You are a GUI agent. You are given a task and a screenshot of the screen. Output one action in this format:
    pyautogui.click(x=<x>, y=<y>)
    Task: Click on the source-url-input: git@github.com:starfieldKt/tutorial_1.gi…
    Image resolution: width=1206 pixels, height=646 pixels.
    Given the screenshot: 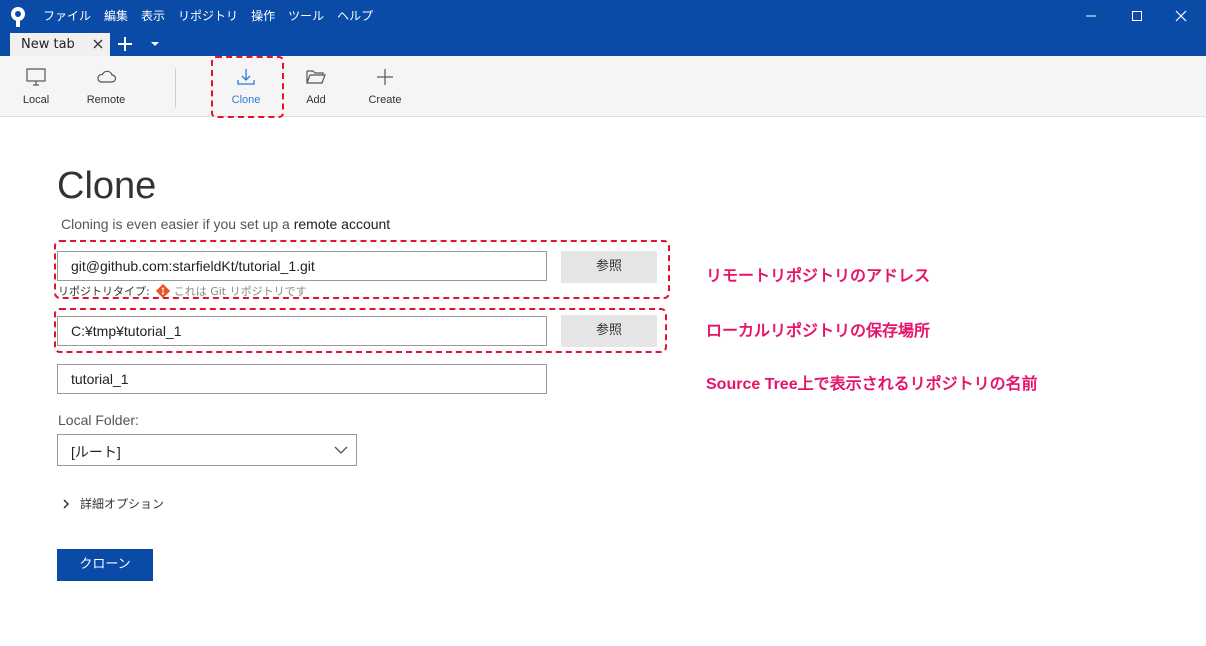 What is the action you would take?
    pyautogui.click(x=302, y=266)
    